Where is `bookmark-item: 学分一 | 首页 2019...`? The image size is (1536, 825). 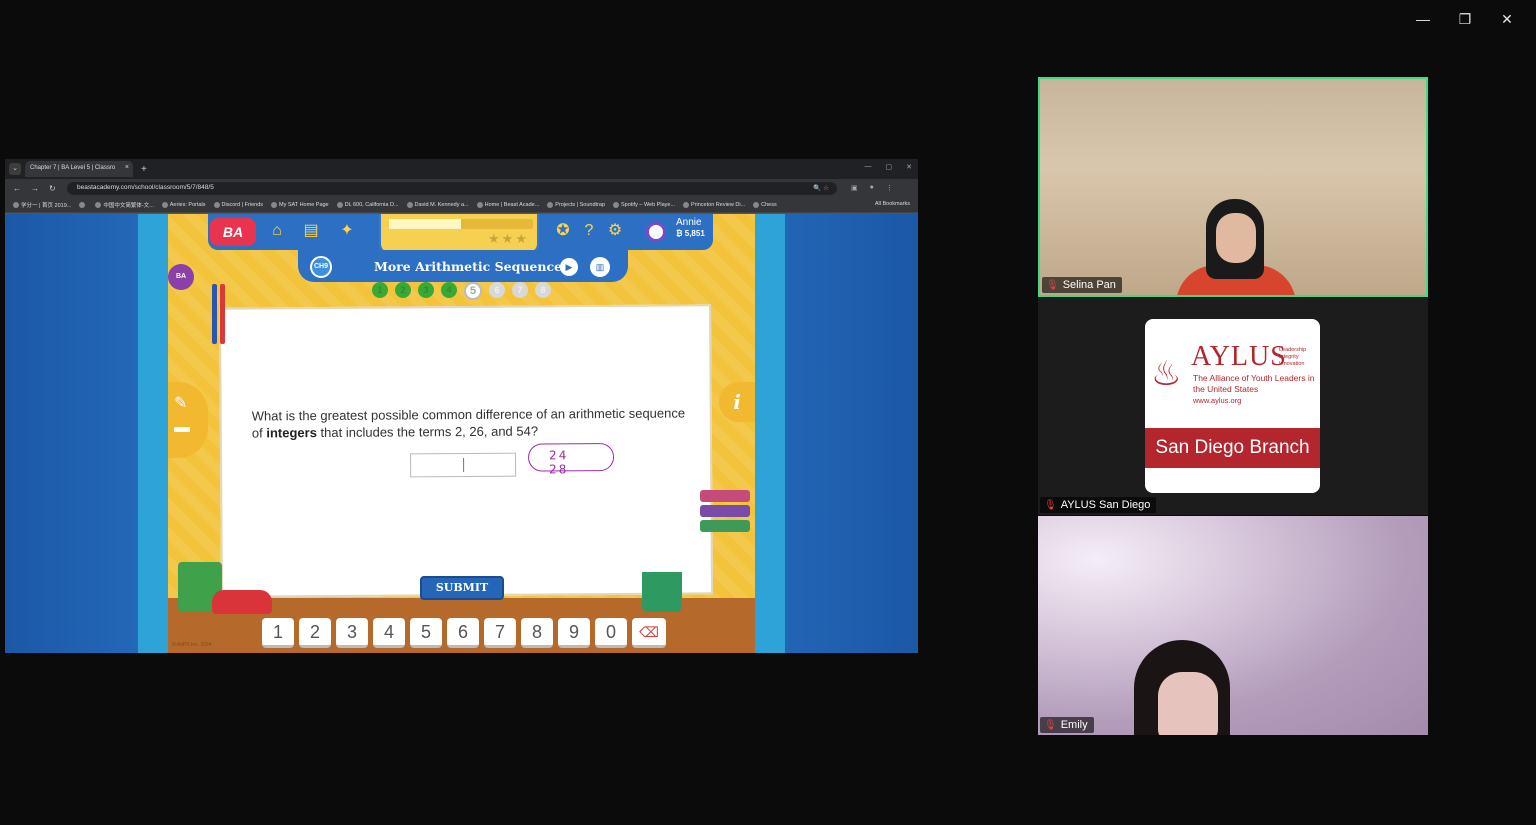 bookmark-item: 学分一 | 首页 2019... is located at coordinates (42, 205).